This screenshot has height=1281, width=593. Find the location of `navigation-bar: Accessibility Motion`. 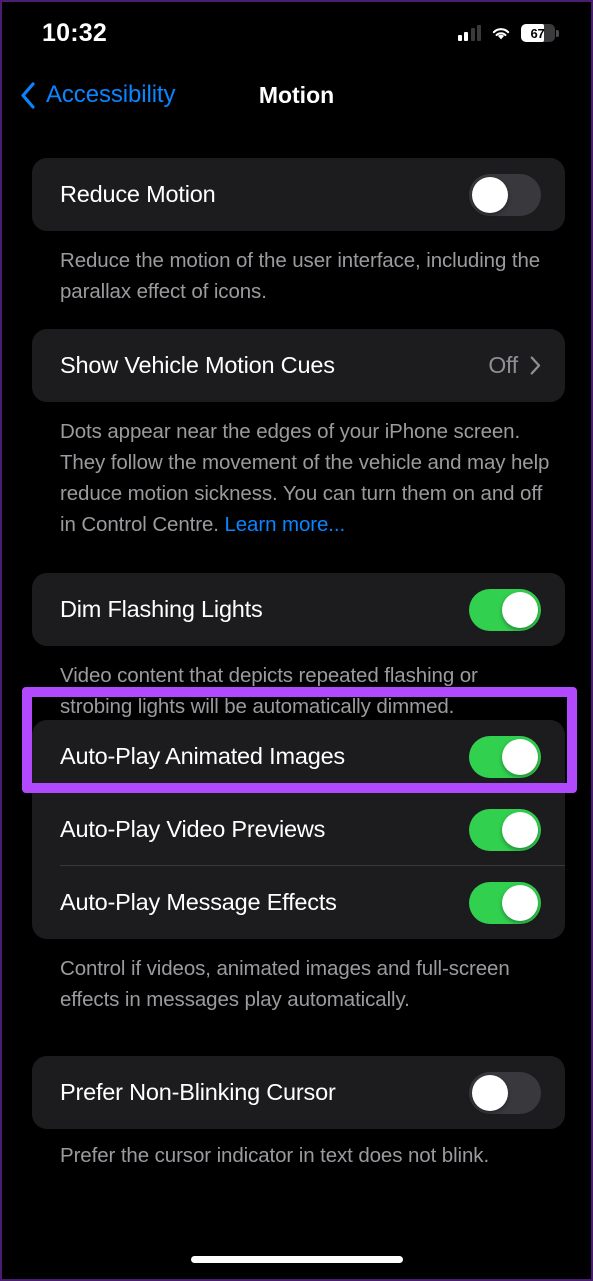

navigation-bar: Accessibility Motion is located at coordinates (296, 95).